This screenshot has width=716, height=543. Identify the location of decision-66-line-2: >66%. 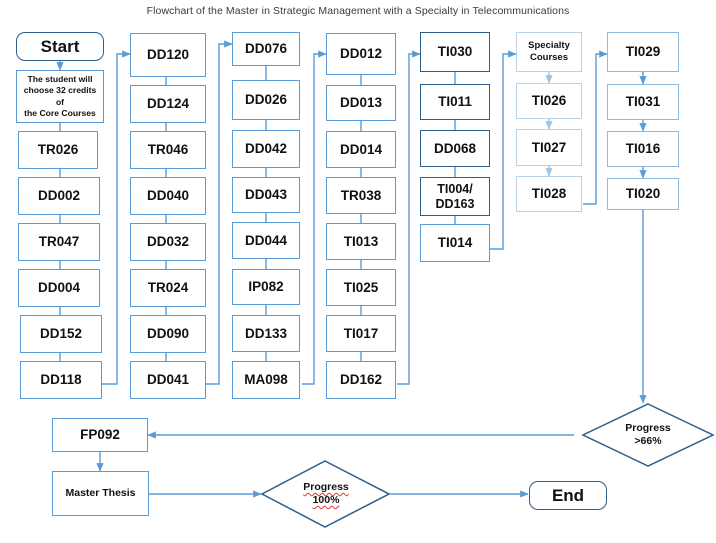
(648, 441).